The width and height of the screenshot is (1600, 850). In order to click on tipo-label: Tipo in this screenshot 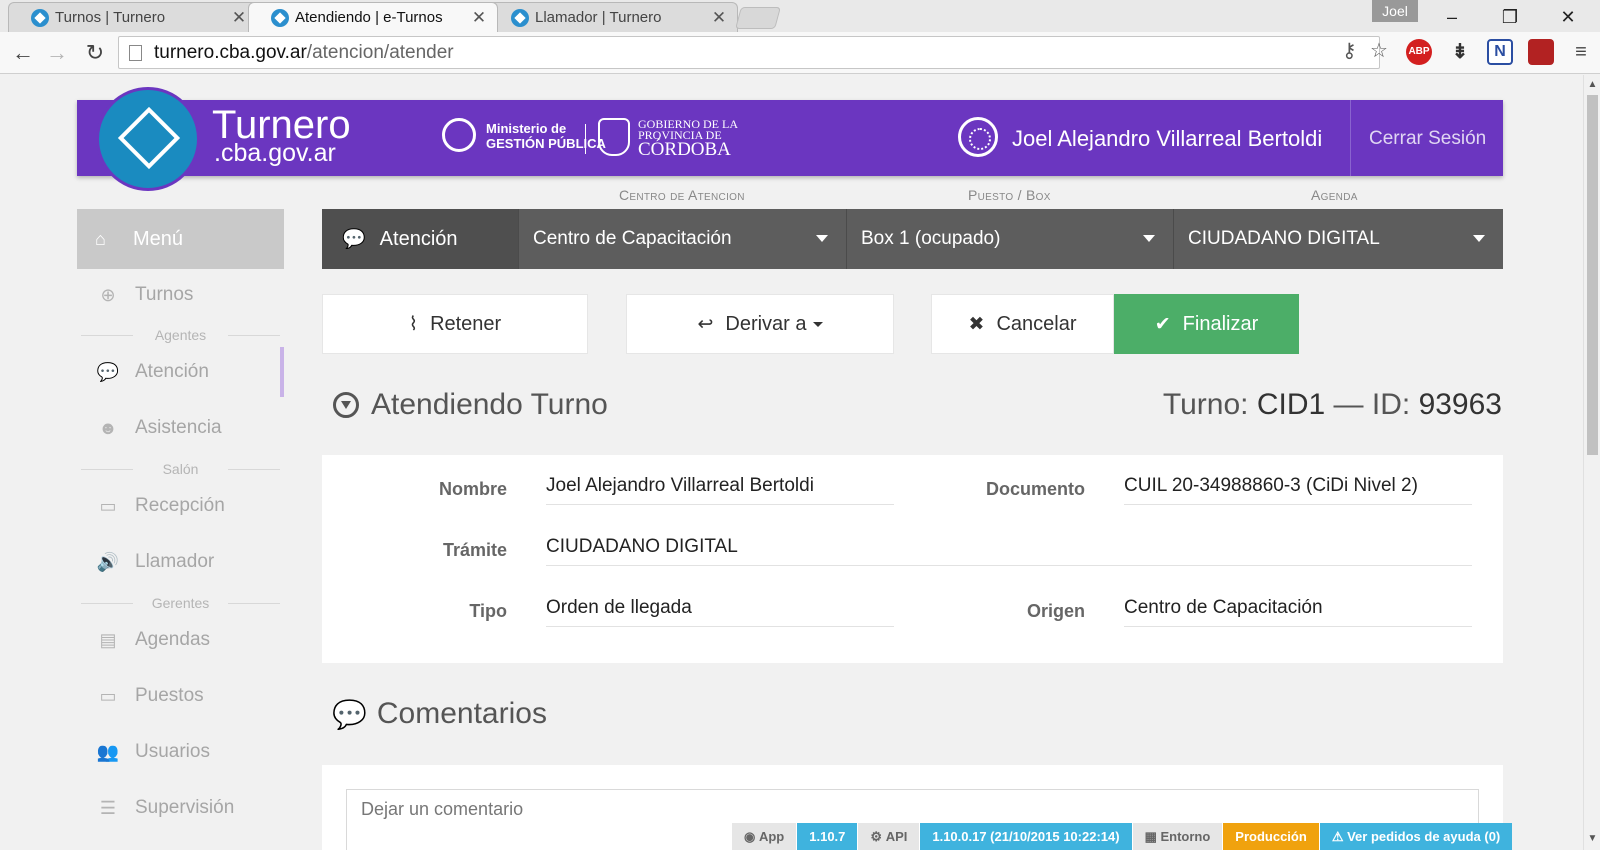, I will do `click(488, 611)`.